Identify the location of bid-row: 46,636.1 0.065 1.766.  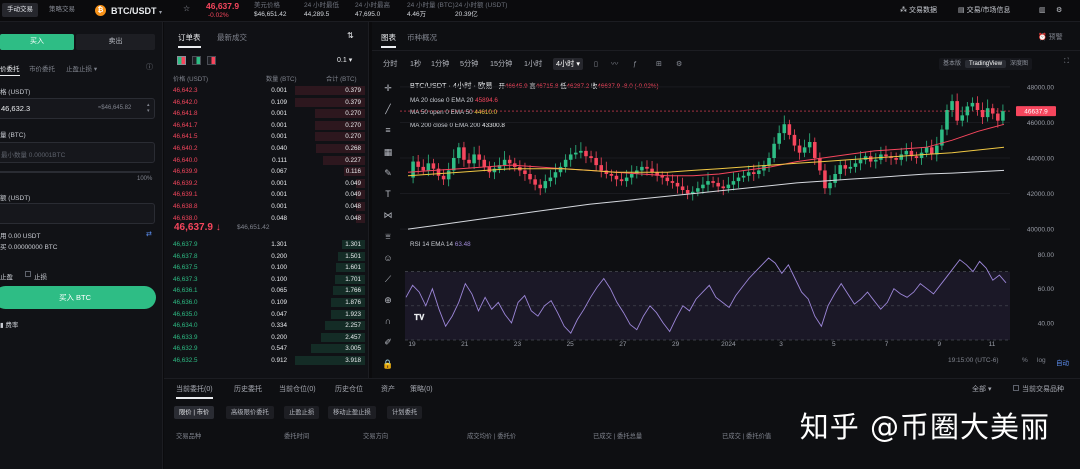
(269, 290).